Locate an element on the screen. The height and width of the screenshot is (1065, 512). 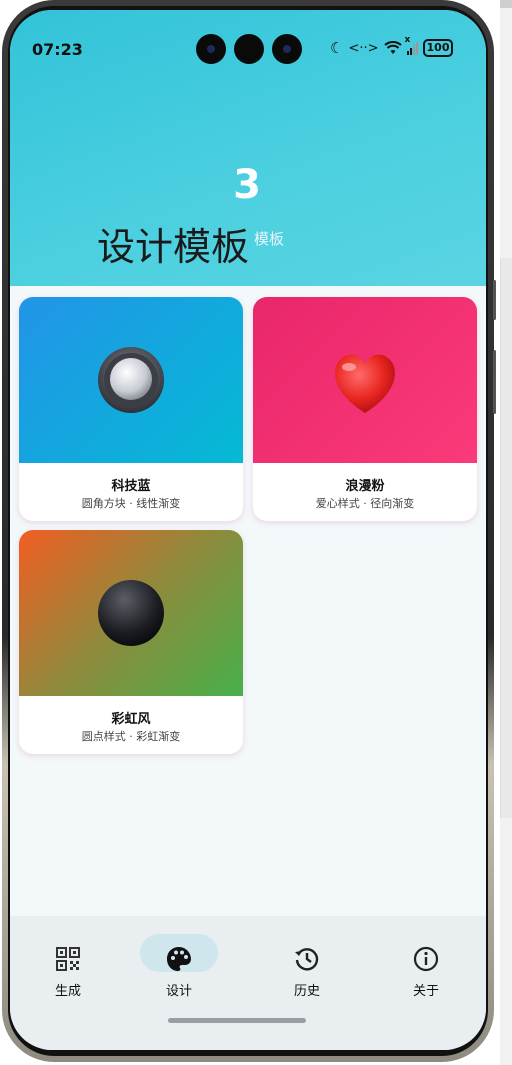
volume-button is located at coordinates (494, 300).